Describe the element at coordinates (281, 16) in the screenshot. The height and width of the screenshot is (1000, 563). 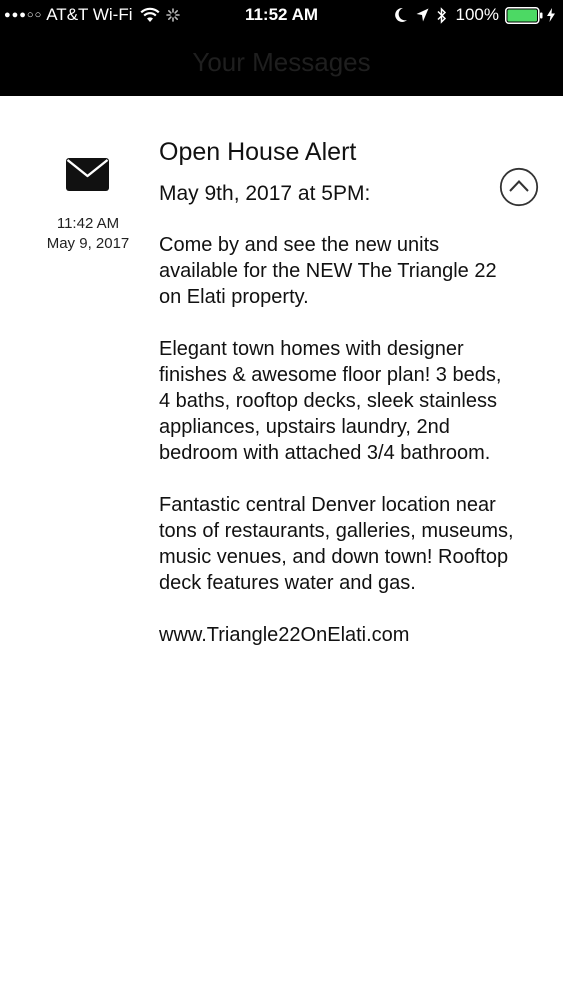
I see `status-bar: ●●●○○ AT&T Wi-Fi 11:52 AM 100%` at that location.